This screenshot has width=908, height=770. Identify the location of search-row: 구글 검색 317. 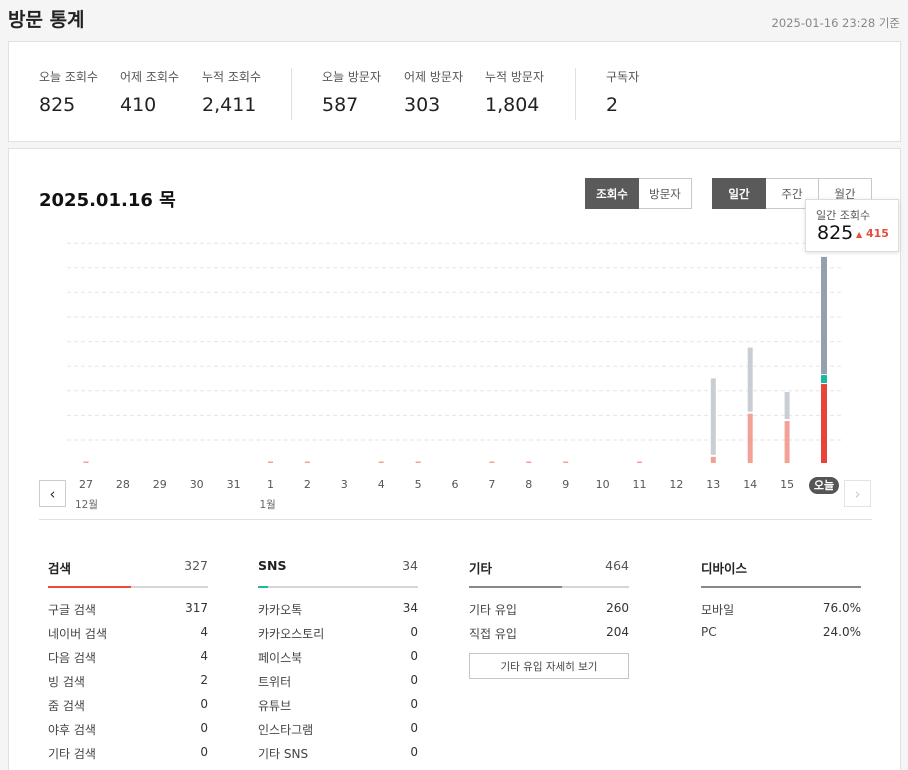
(128, 613).